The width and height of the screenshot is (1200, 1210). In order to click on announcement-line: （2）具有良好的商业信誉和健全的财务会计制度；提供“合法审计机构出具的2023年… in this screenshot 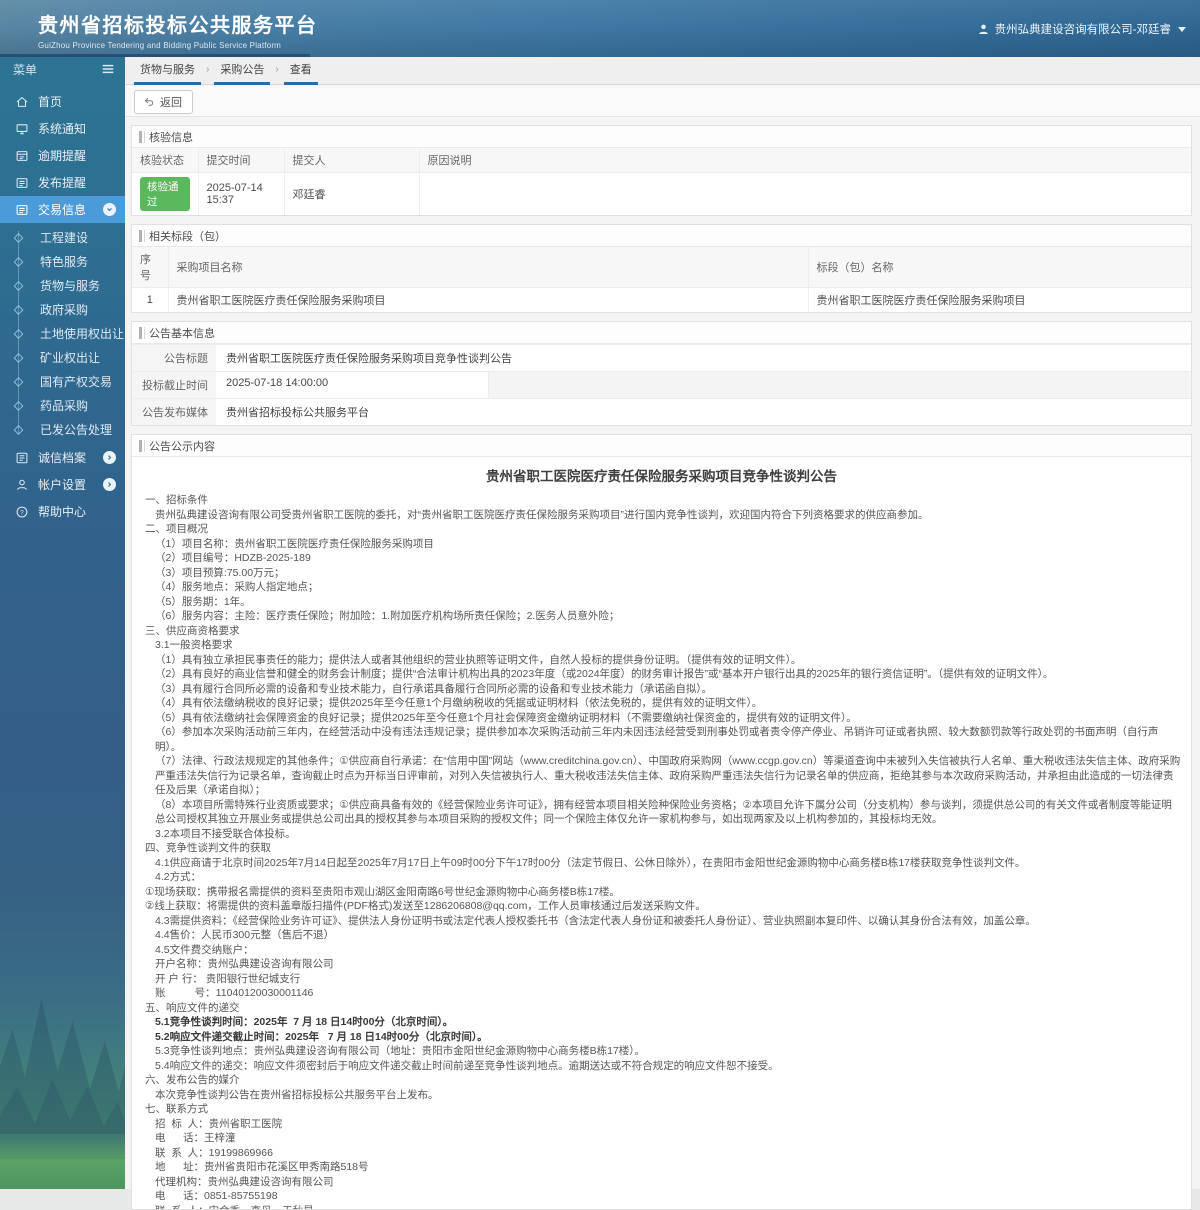, I will do `click(663, 674)`.